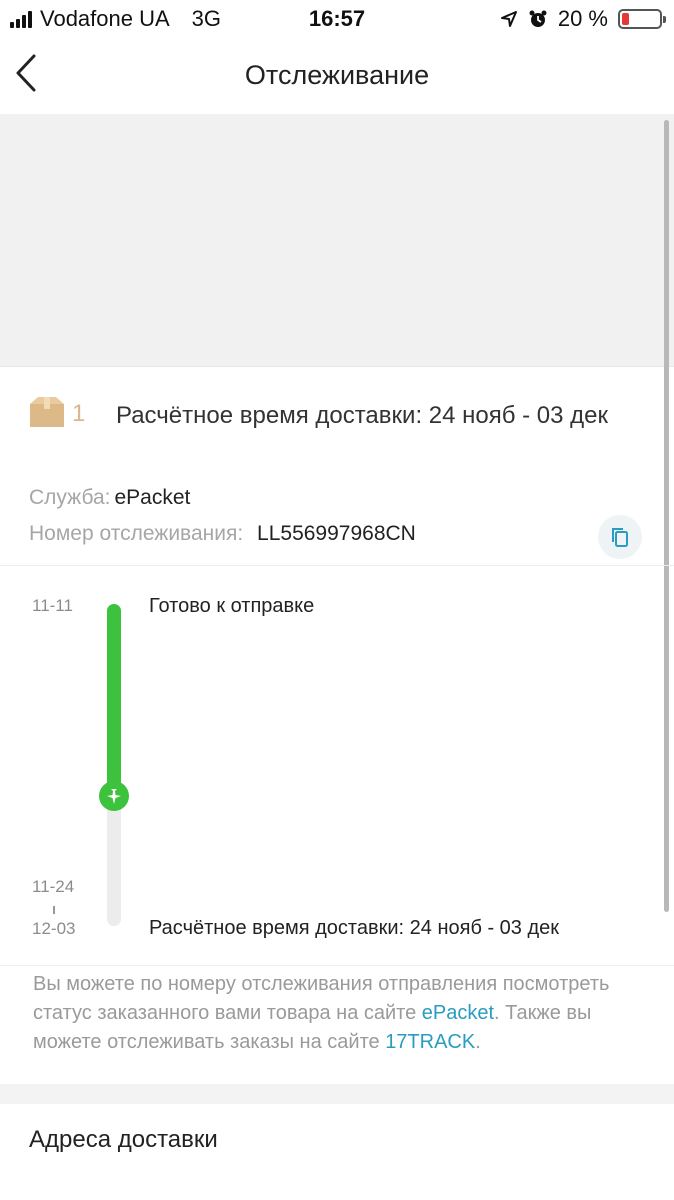 This screenshot has height=1200, width=674. I want to click on battery-percent: 20 %, so click(582, 18).